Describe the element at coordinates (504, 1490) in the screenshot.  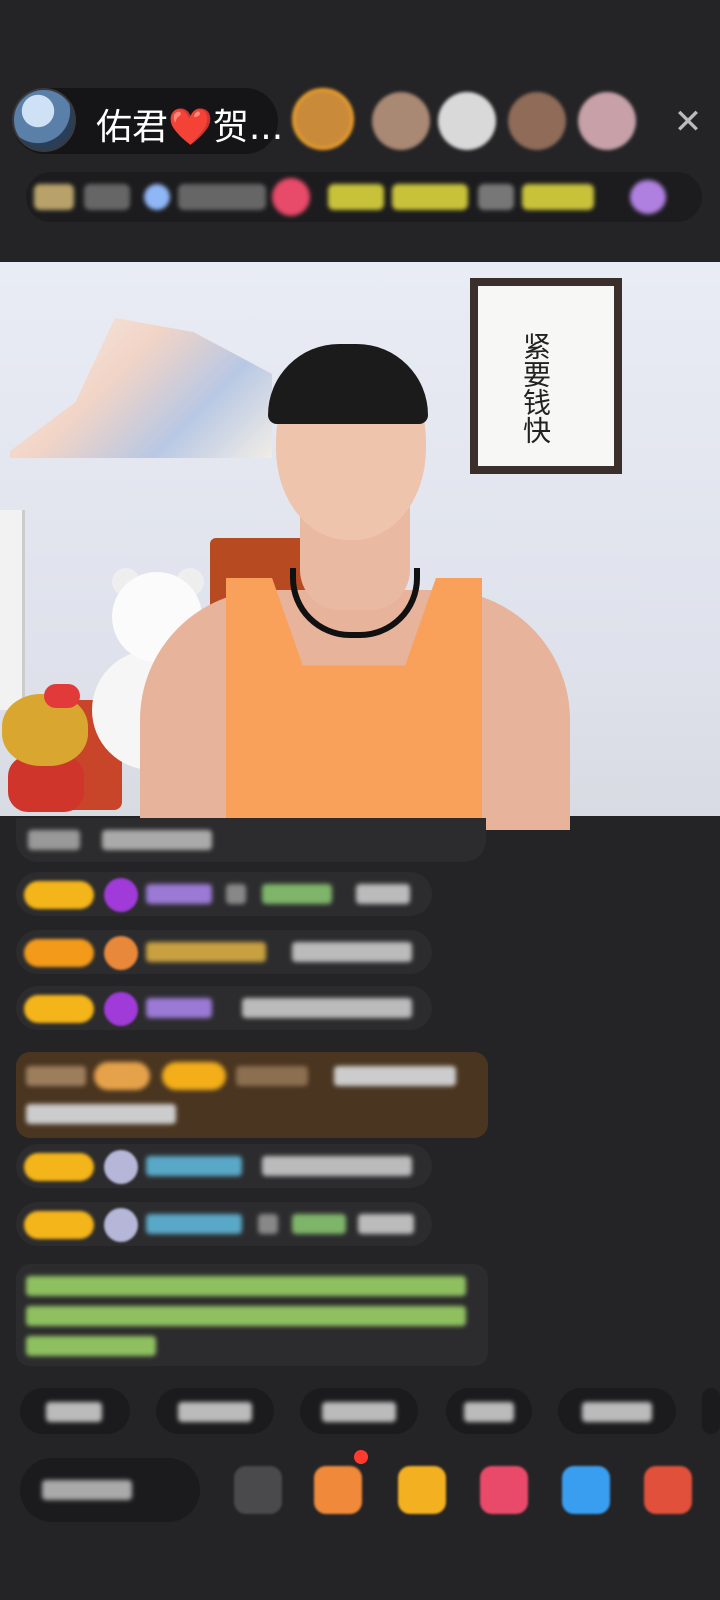
I see `heart-icon` at that location.